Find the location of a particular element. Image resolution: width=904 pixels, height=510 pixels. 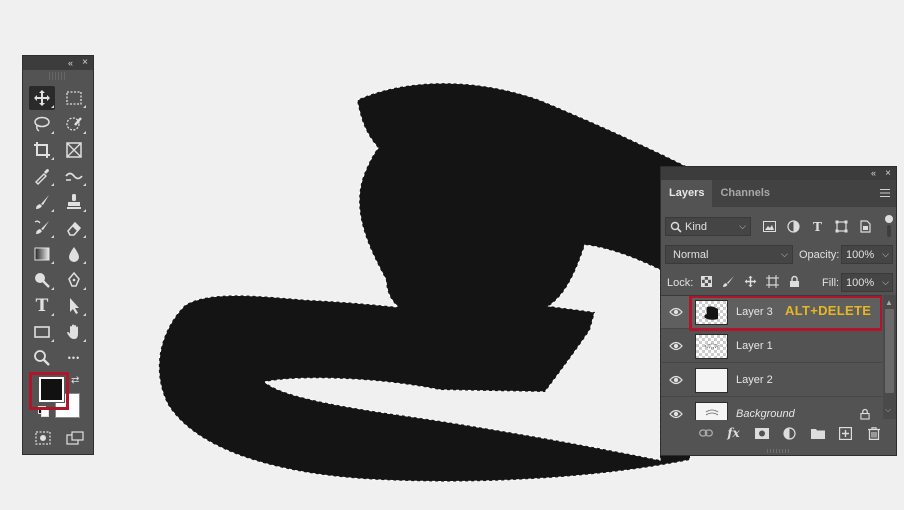

filter-kind-label: Kind is located at coordinates (696, 226).